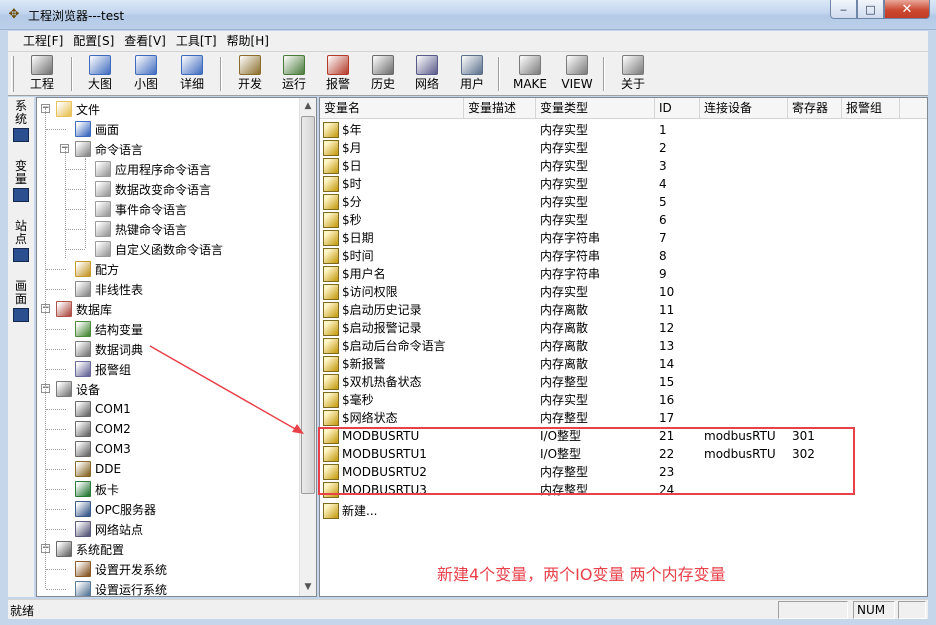  I want to click on num-lock-indicator: NUM, so click(874, 610).